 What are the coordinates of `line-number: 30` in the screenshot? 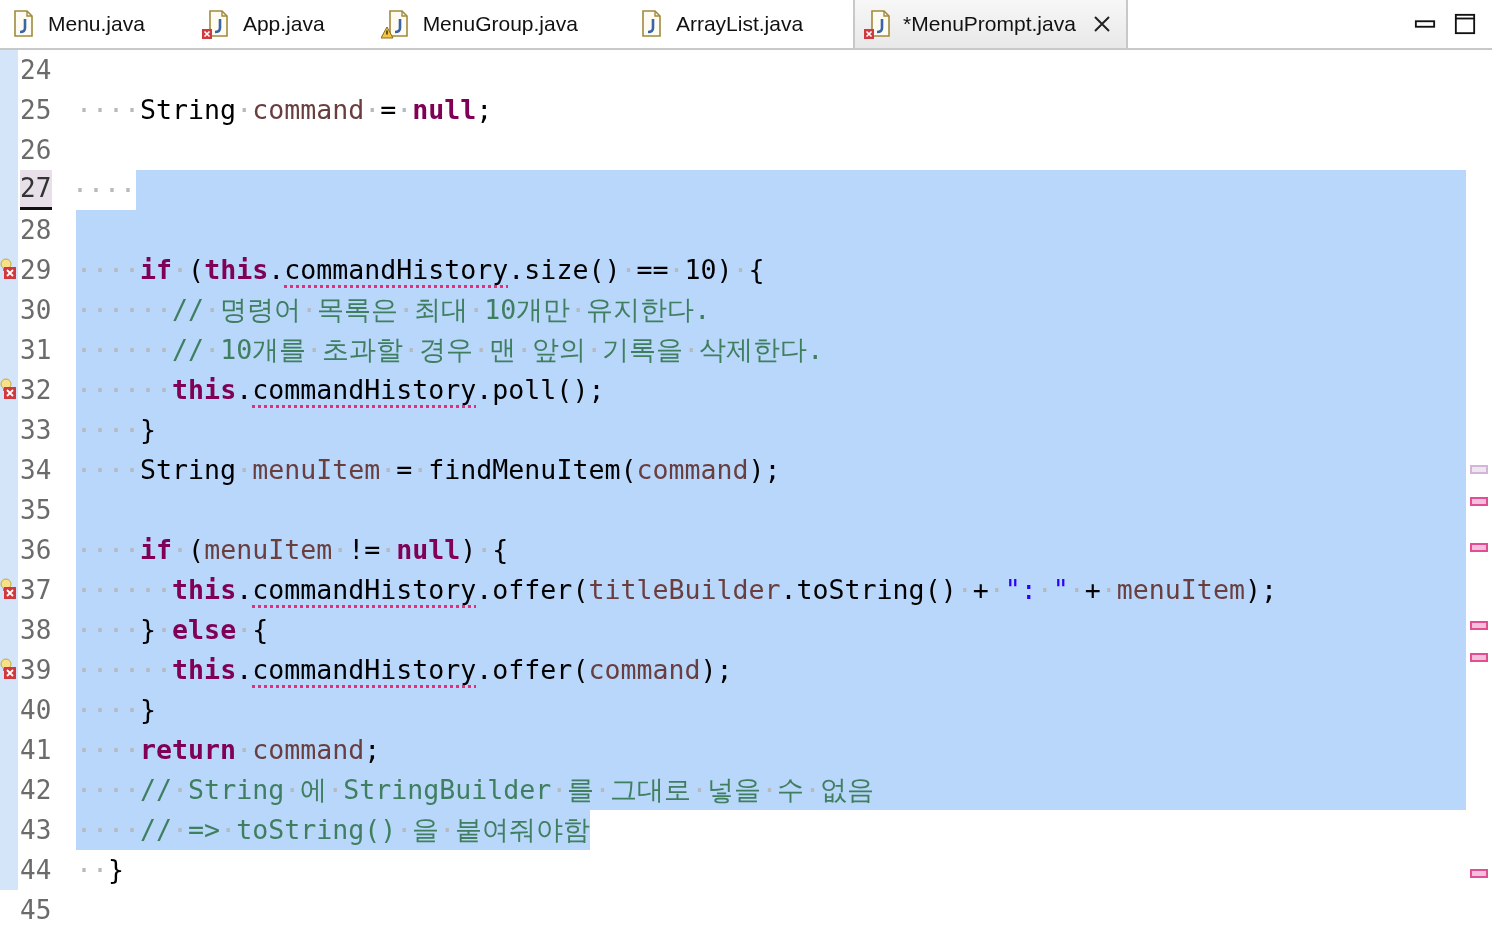 It's located at (36, 310).